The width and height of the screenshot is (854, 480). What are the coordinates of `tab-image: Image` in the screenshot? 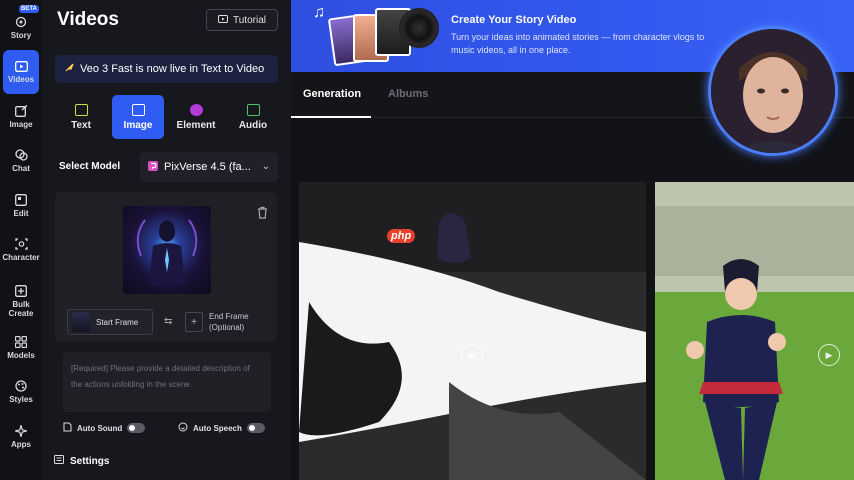 It's located at (138, 117).